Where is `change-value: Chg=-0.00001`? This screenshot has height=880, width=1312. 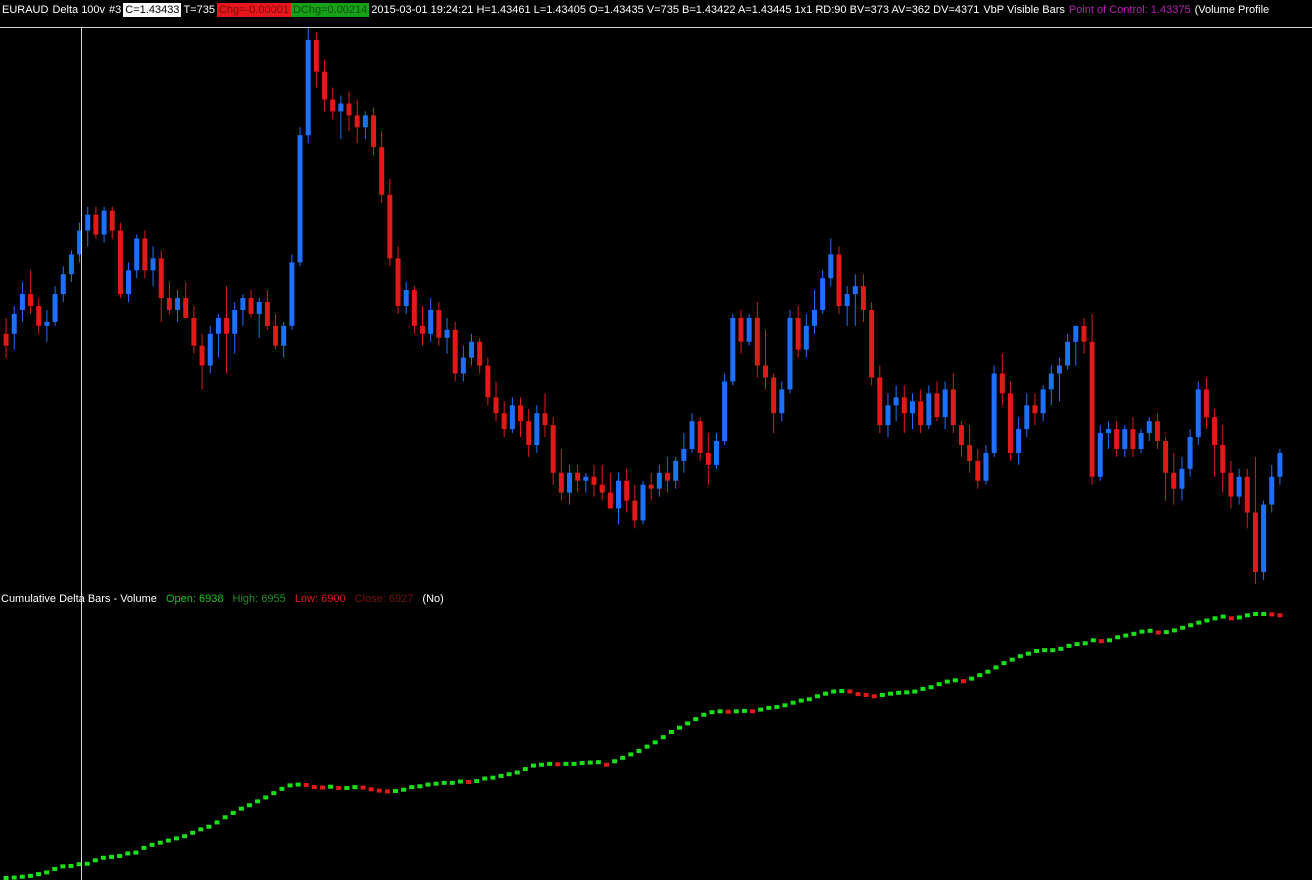
change-value: Chg=-0.00001 is located at coordinates (253, 10).